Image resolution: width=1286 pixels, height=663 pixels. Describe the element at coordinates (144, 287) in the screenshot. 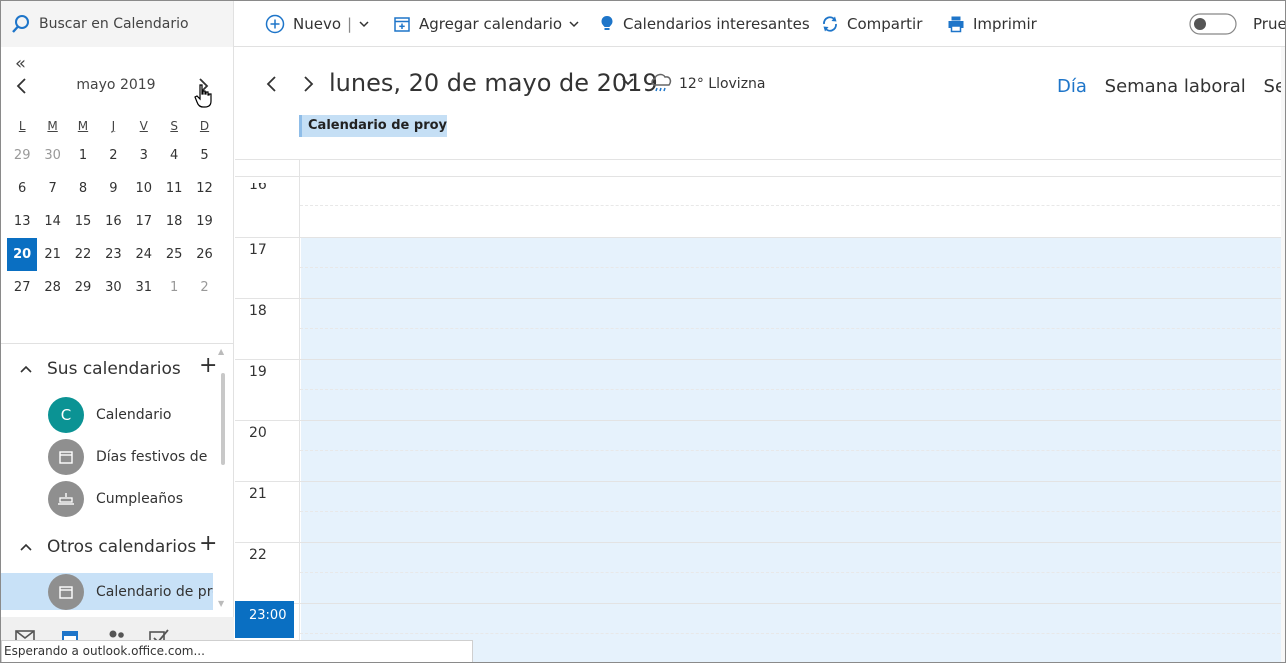

I see `day-cell: 31` at that location.